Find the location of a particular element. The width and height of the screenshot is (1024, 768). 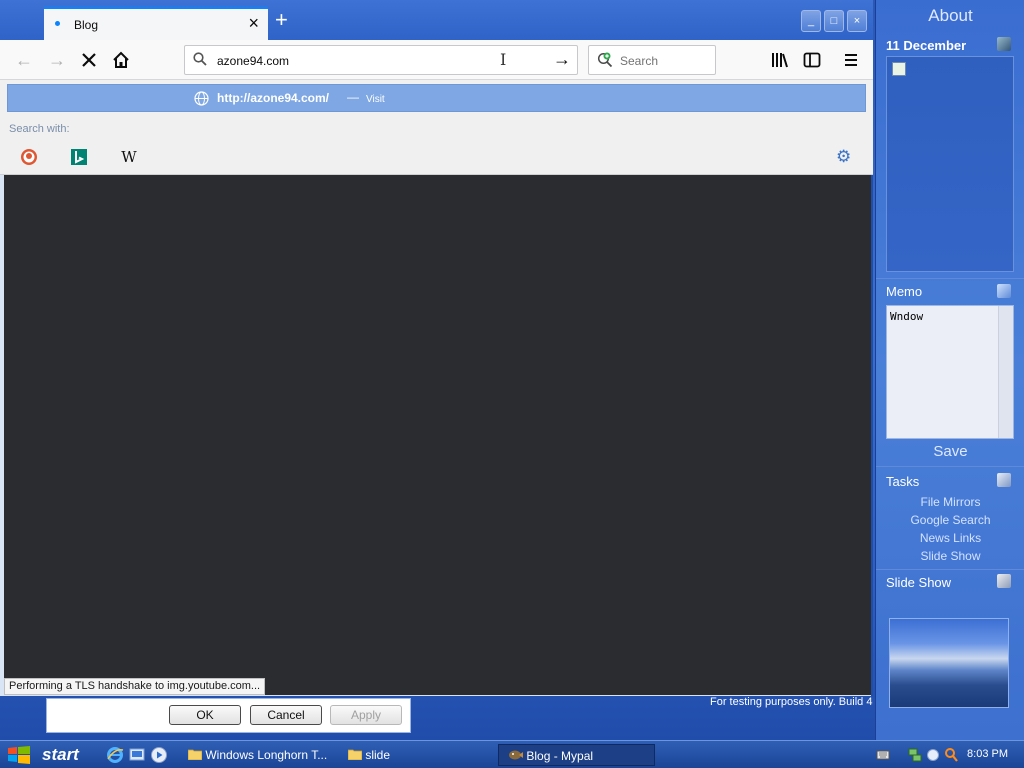

menu-icon is located at coordinates (851, 60).